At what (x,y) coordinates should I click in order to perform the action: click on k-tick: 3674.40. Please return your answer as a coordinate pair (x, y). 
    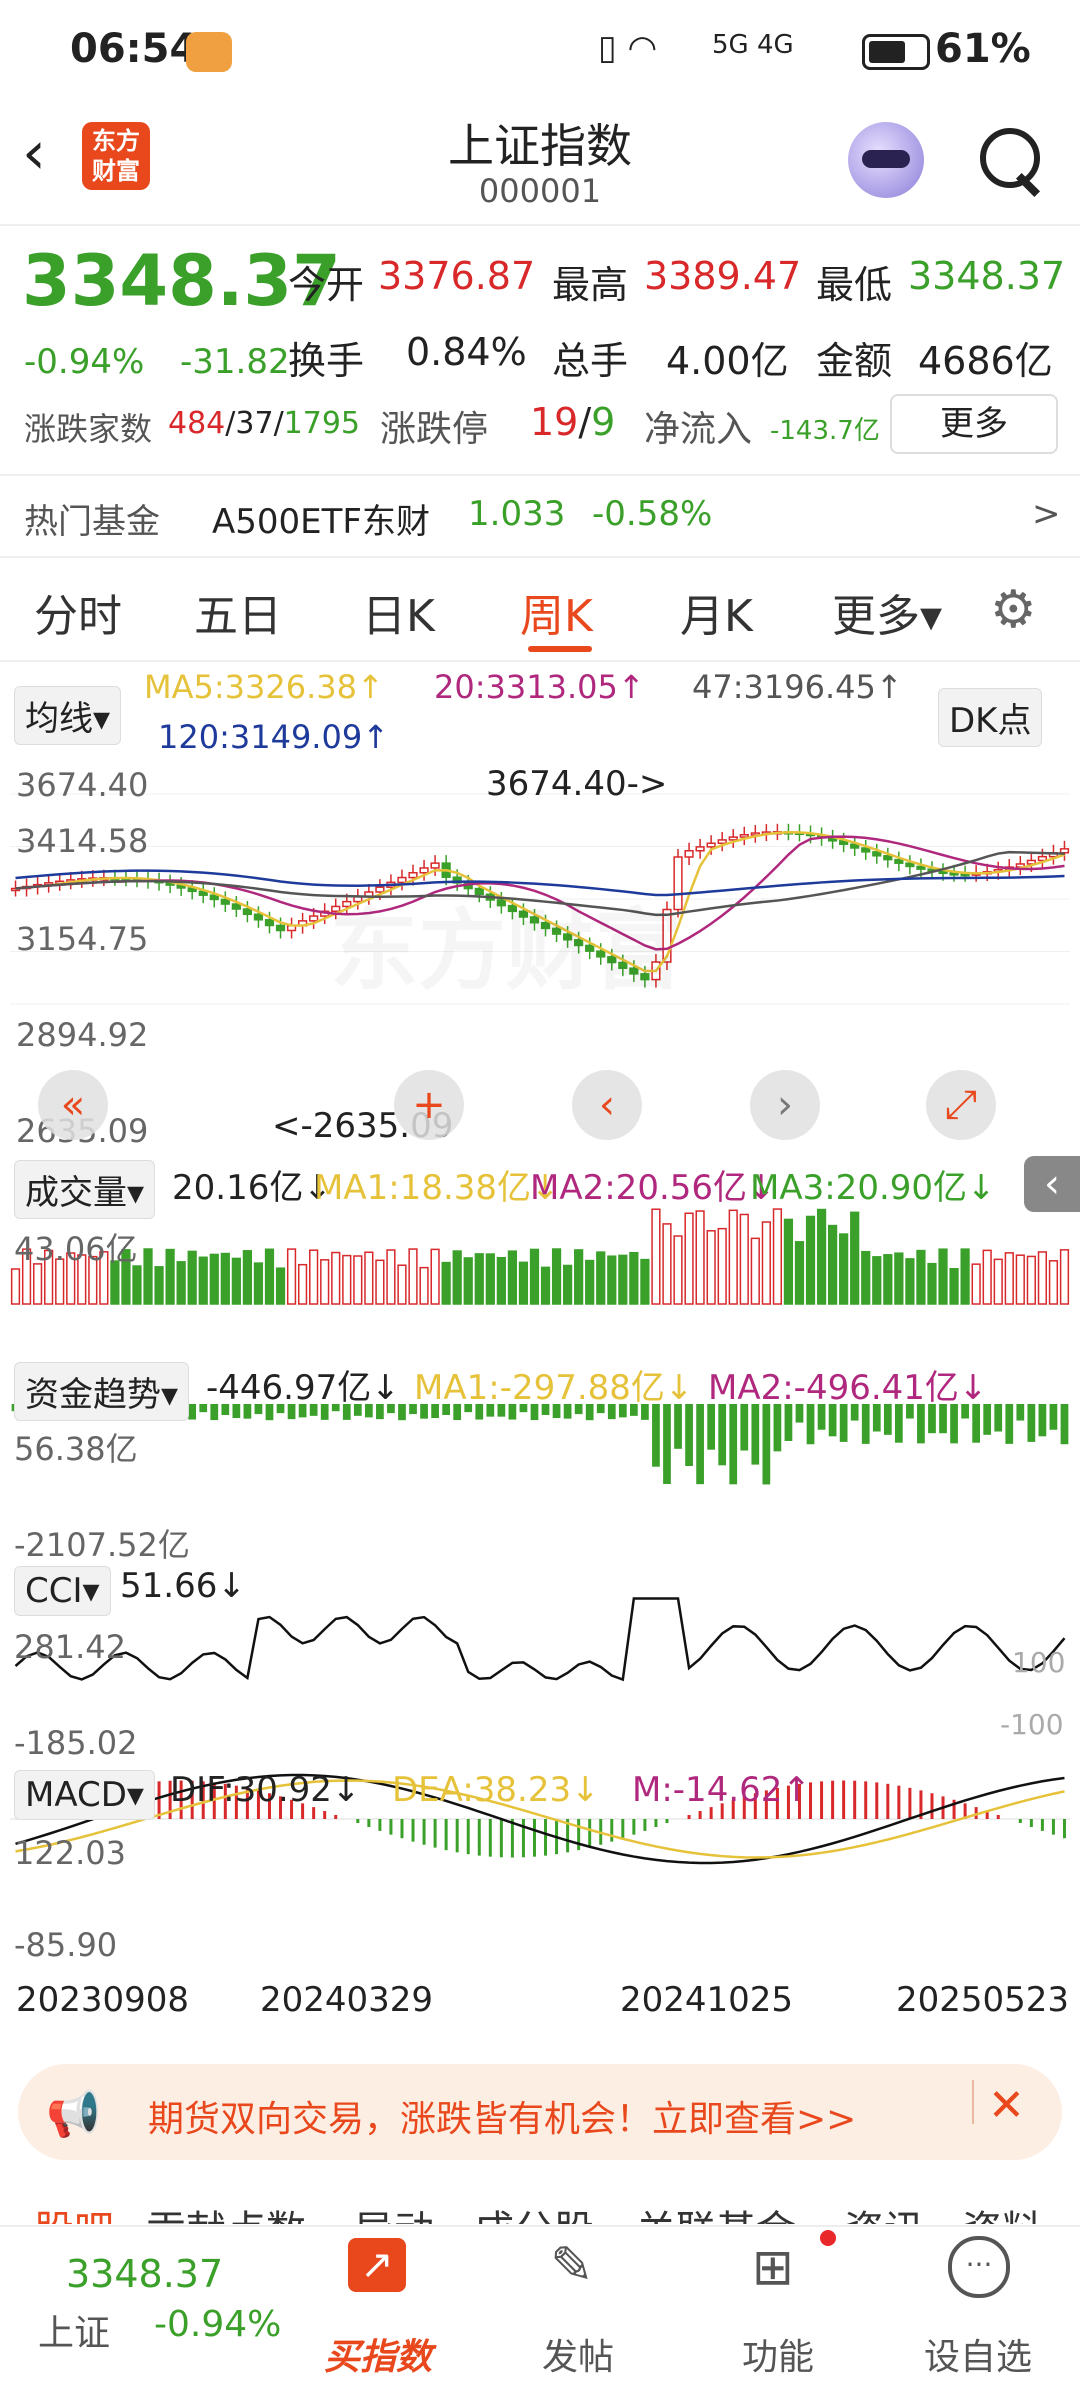
    Looking at the image, I should click on (82, 785).